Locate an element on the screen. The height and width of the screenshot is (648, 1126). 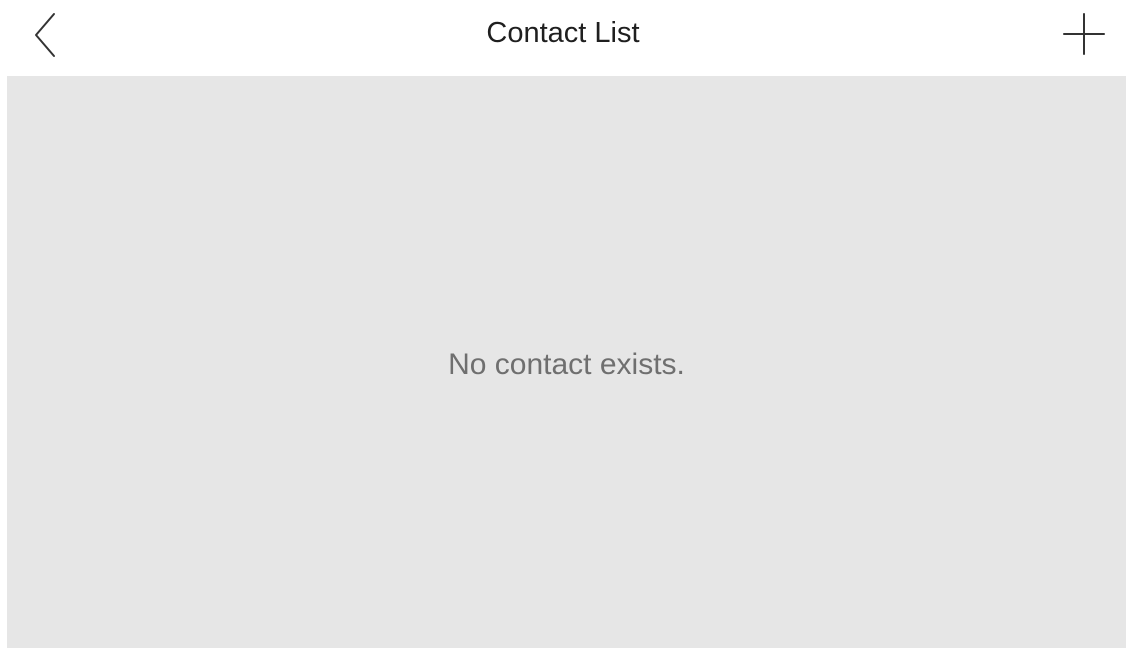
page-title: Contact List is located at coordinates (563, 33).